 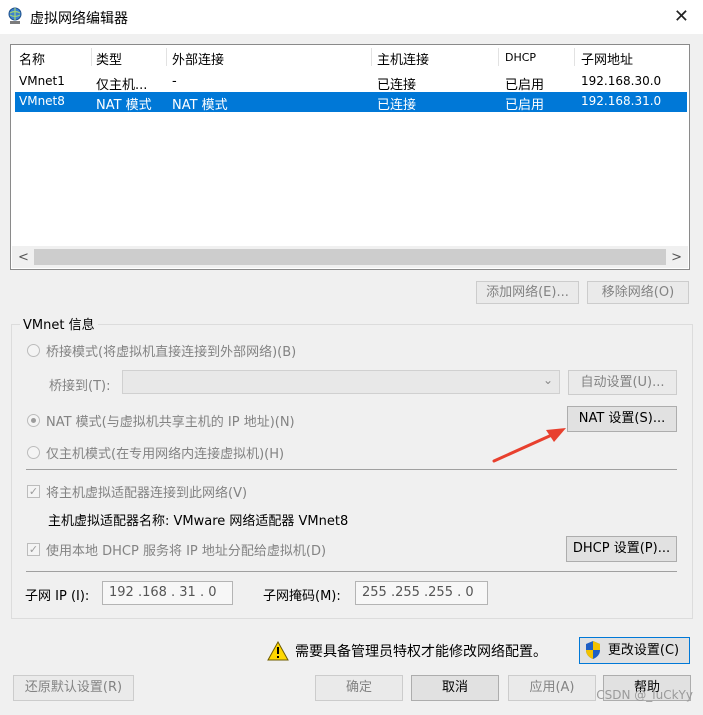 I want to click on network-globe-icon, so click(x=15, y=15).